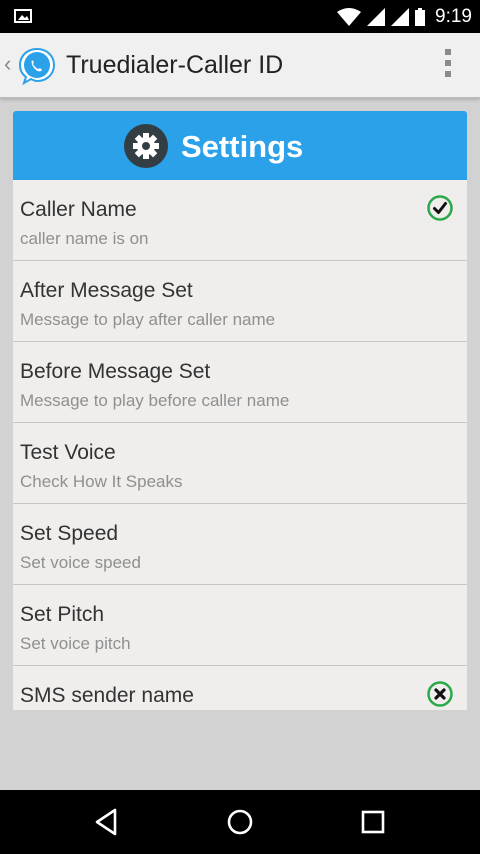  What do you see at coordinates (7, 64) in the screenshot?
I see `up-caret-icon: ‹` at bounding box center [7, 64].